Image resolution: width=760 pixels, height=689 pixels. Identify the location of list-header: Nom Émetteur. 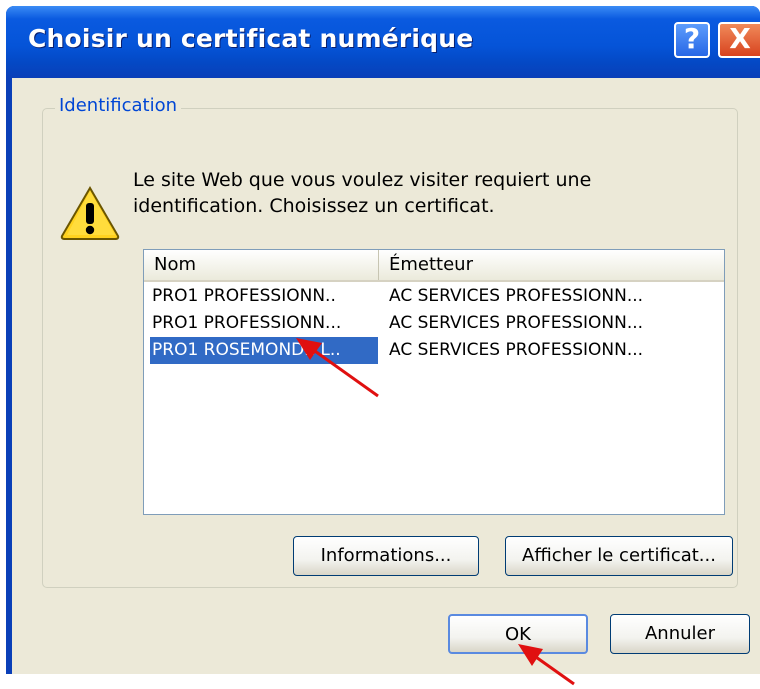
(434, 266).